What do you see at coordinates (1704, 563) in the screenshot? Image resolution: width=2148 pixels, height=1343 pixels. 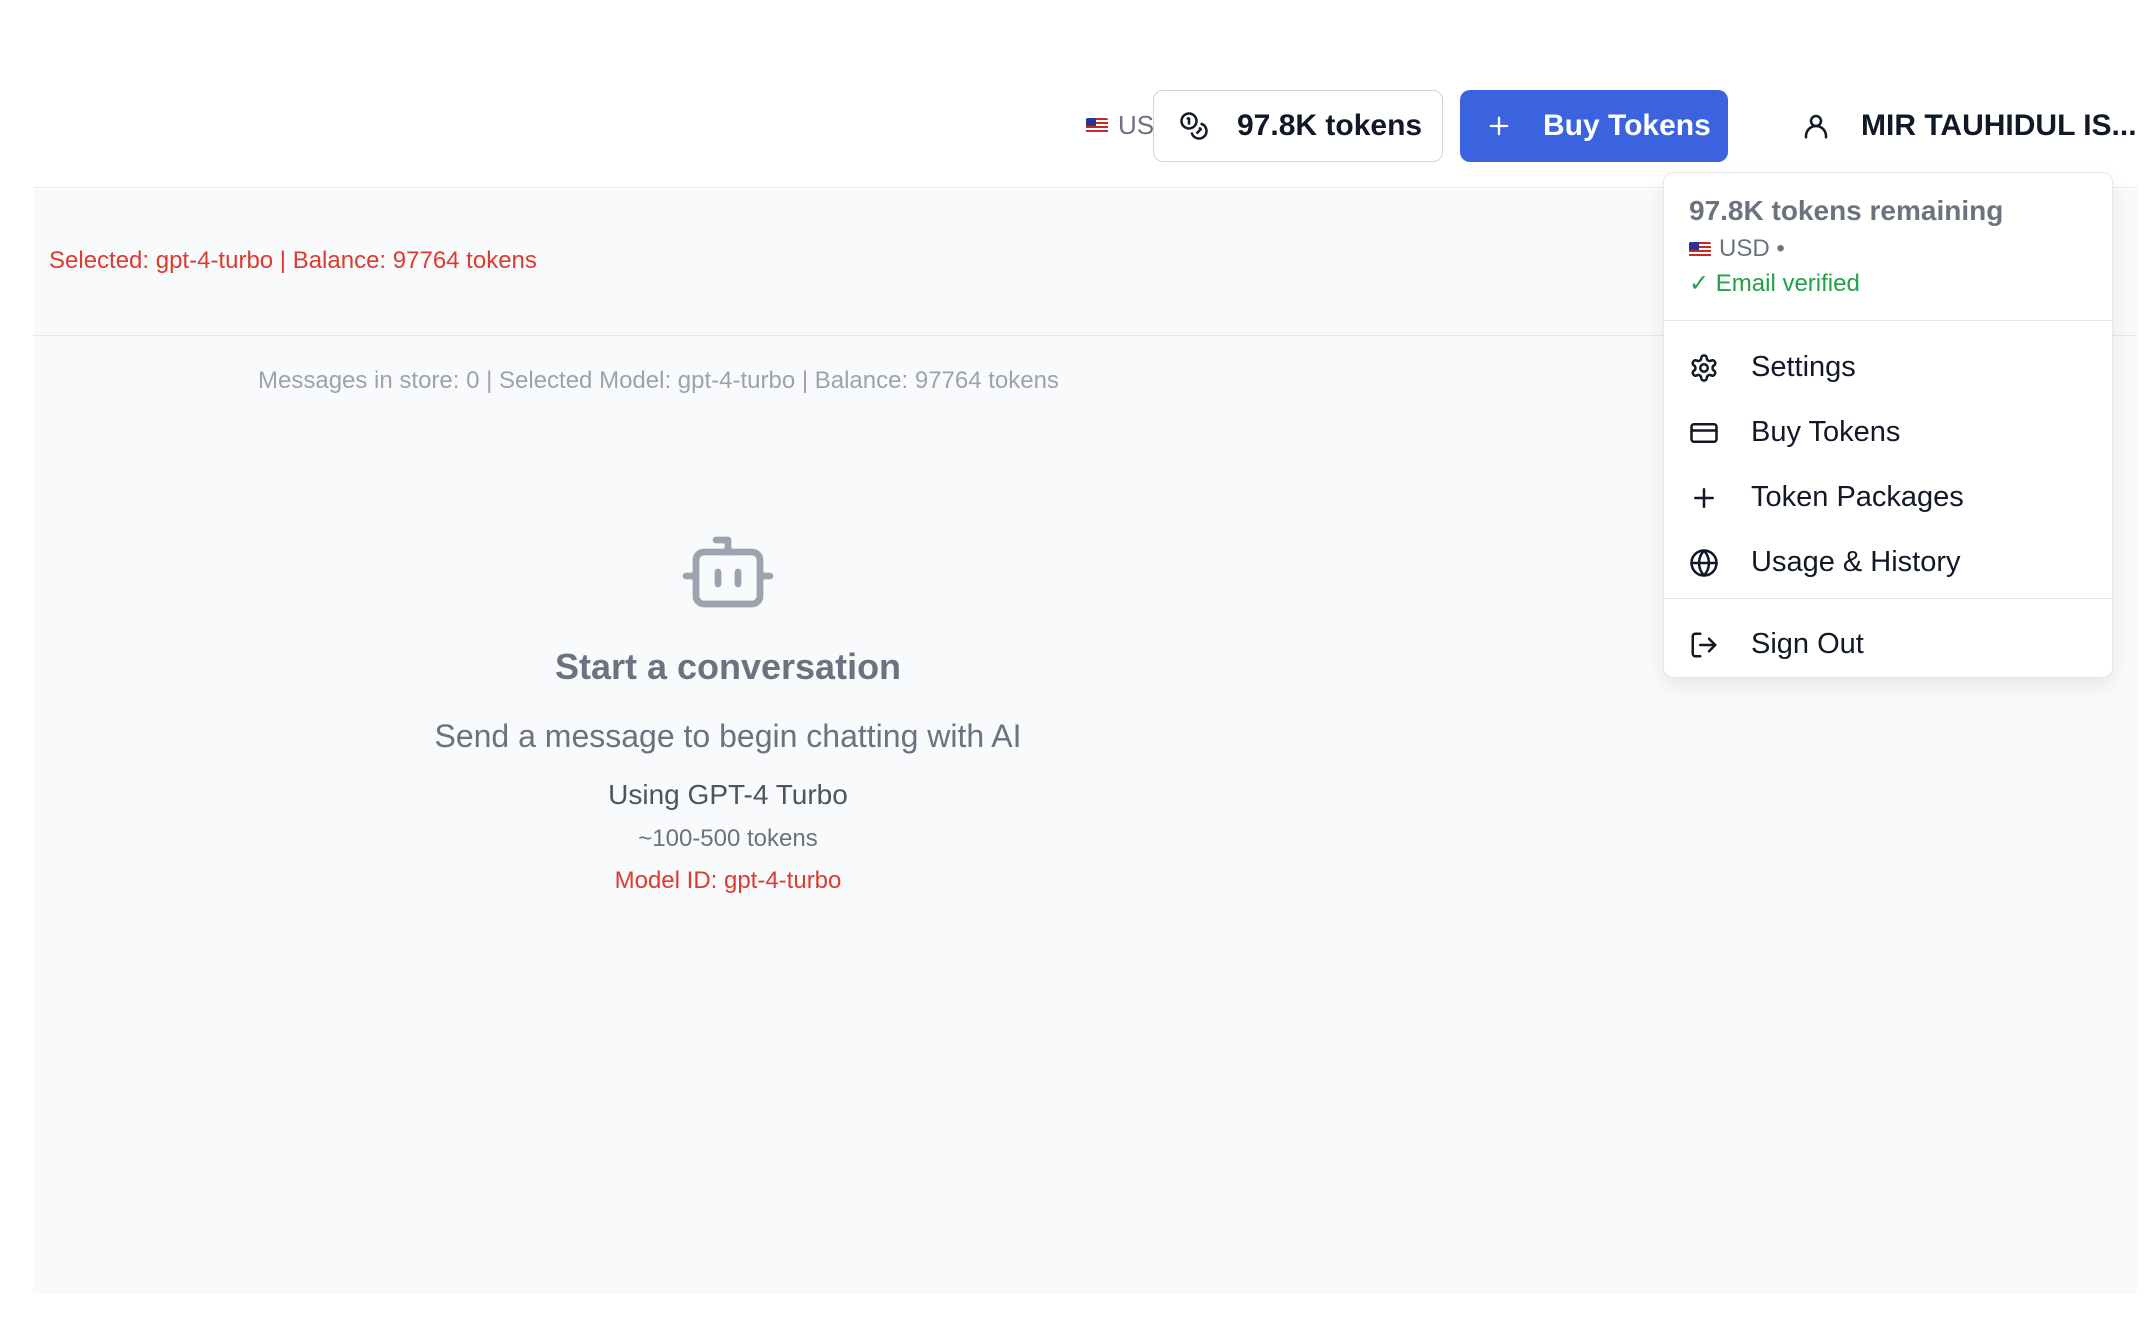 I see `globe-icon` at bounding box center [1704, 563].